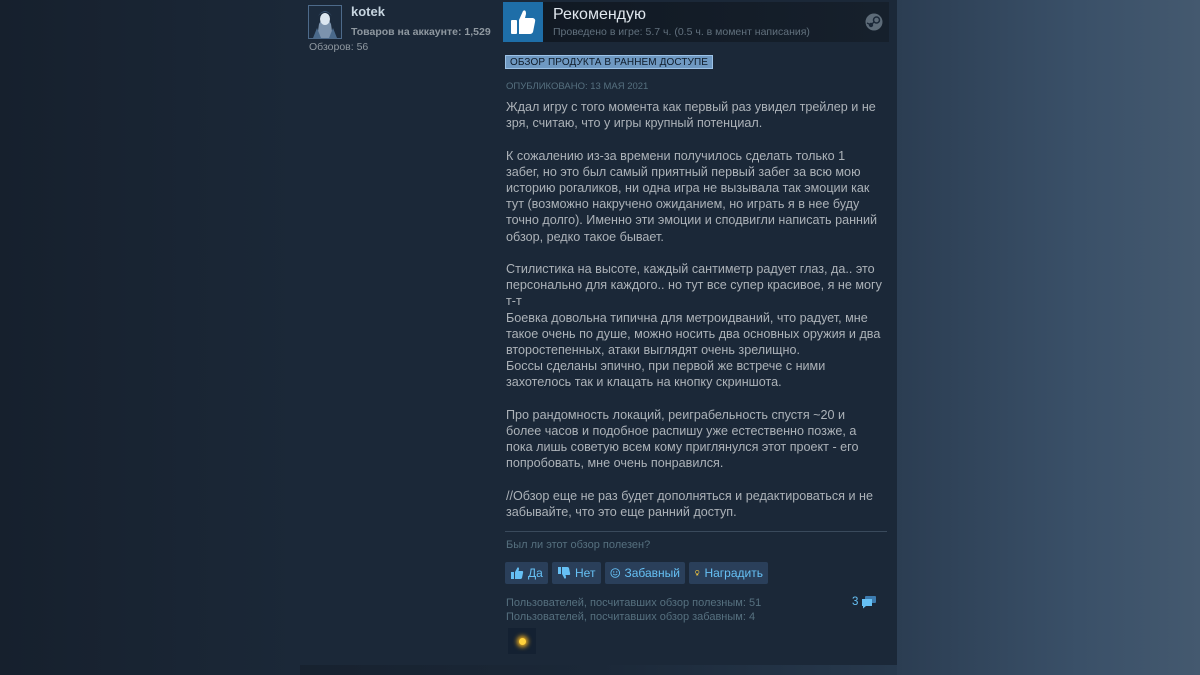 Image resolution: width=1200 pixels, height=675 pixels. What do you see at coordinates (696, 531) in the screenshot?
I see `divider` at bounding box center [696, 531].